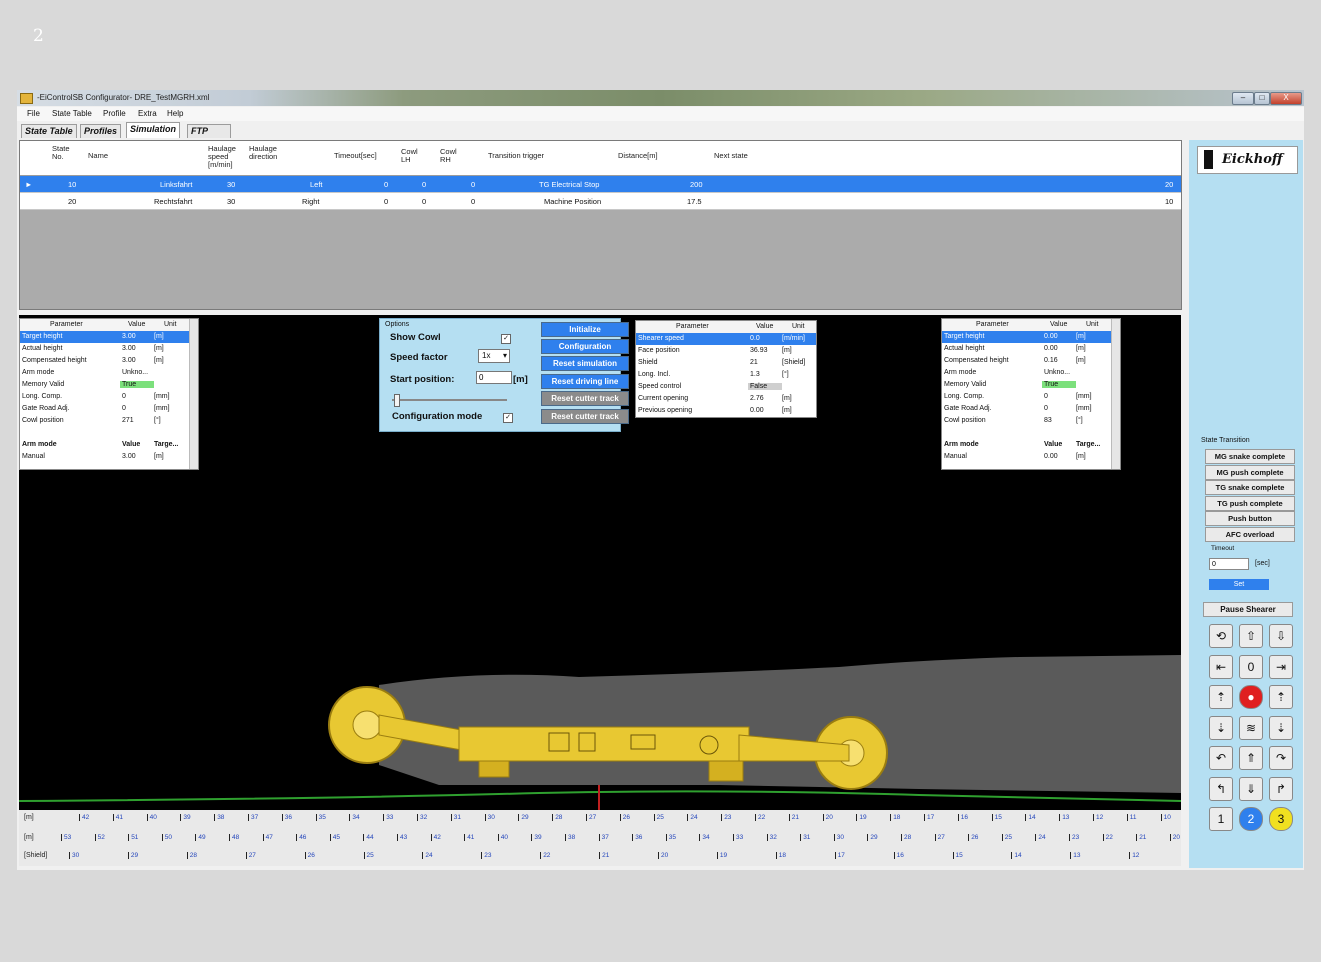  What do you see at coordinates (726, 375) in the screenshot?
I see `param-row: Long. Incl. 1.3 [°]` at bounding box center [726, 375].